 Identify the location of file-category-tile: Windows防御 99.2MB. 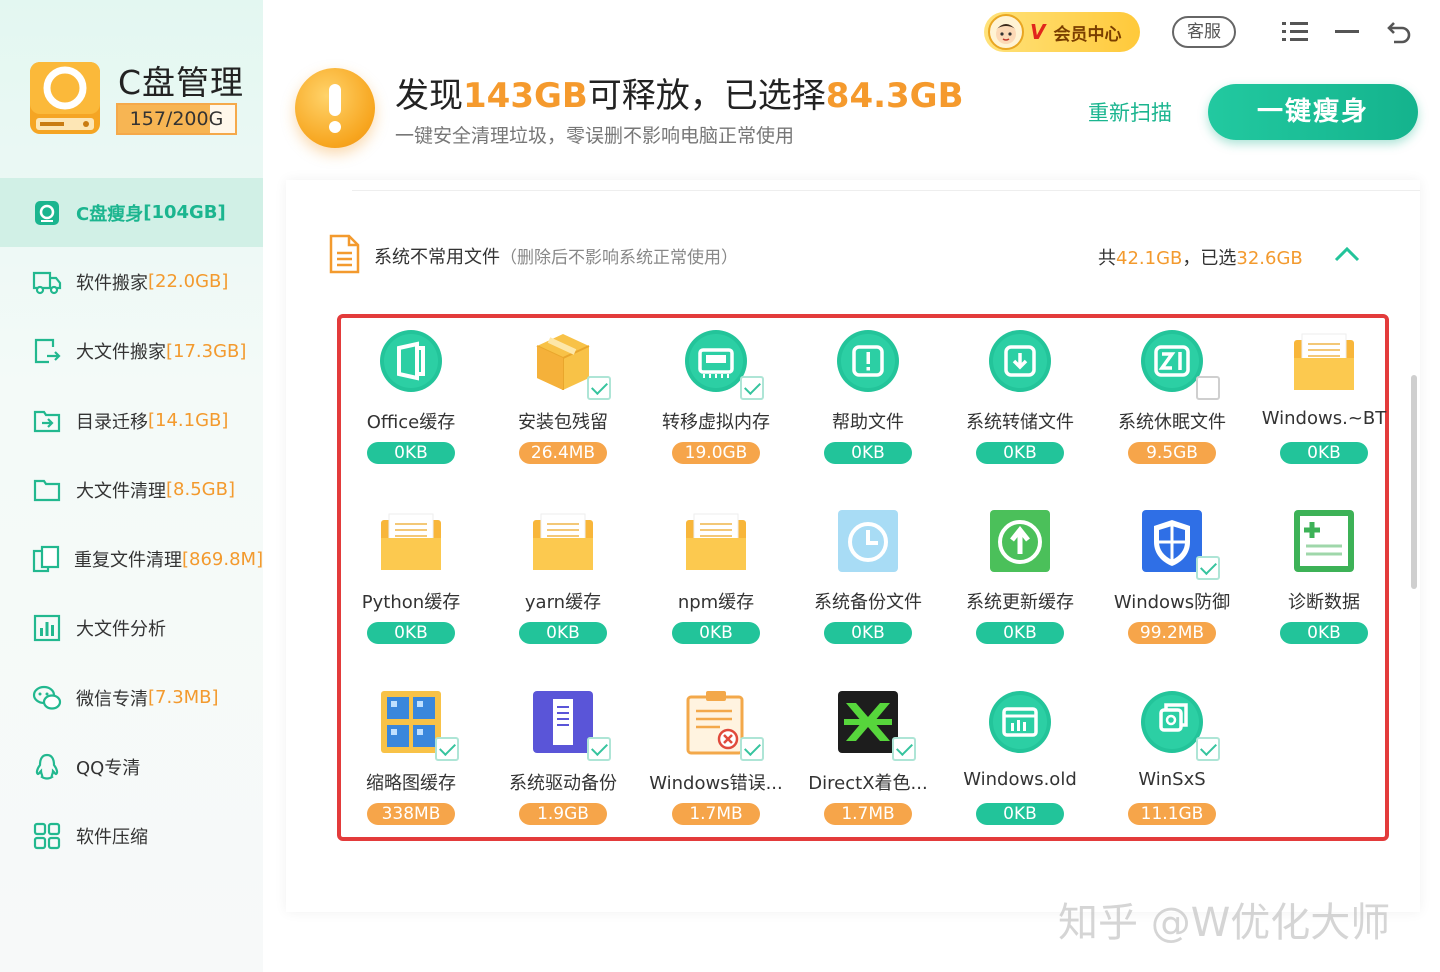
(1172, 575).